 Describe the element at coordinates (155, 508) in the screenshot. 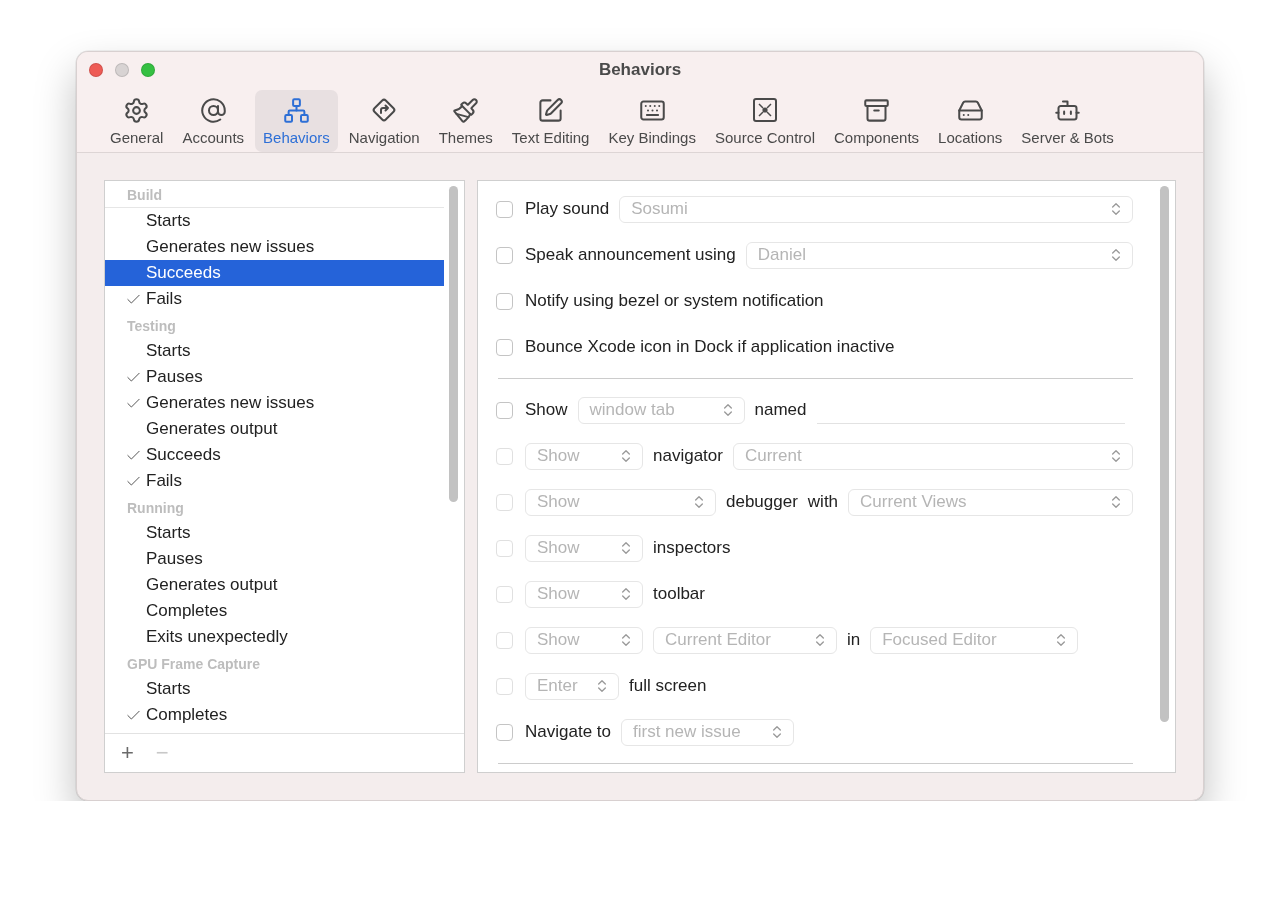

I see `group-header: Running` at that location.